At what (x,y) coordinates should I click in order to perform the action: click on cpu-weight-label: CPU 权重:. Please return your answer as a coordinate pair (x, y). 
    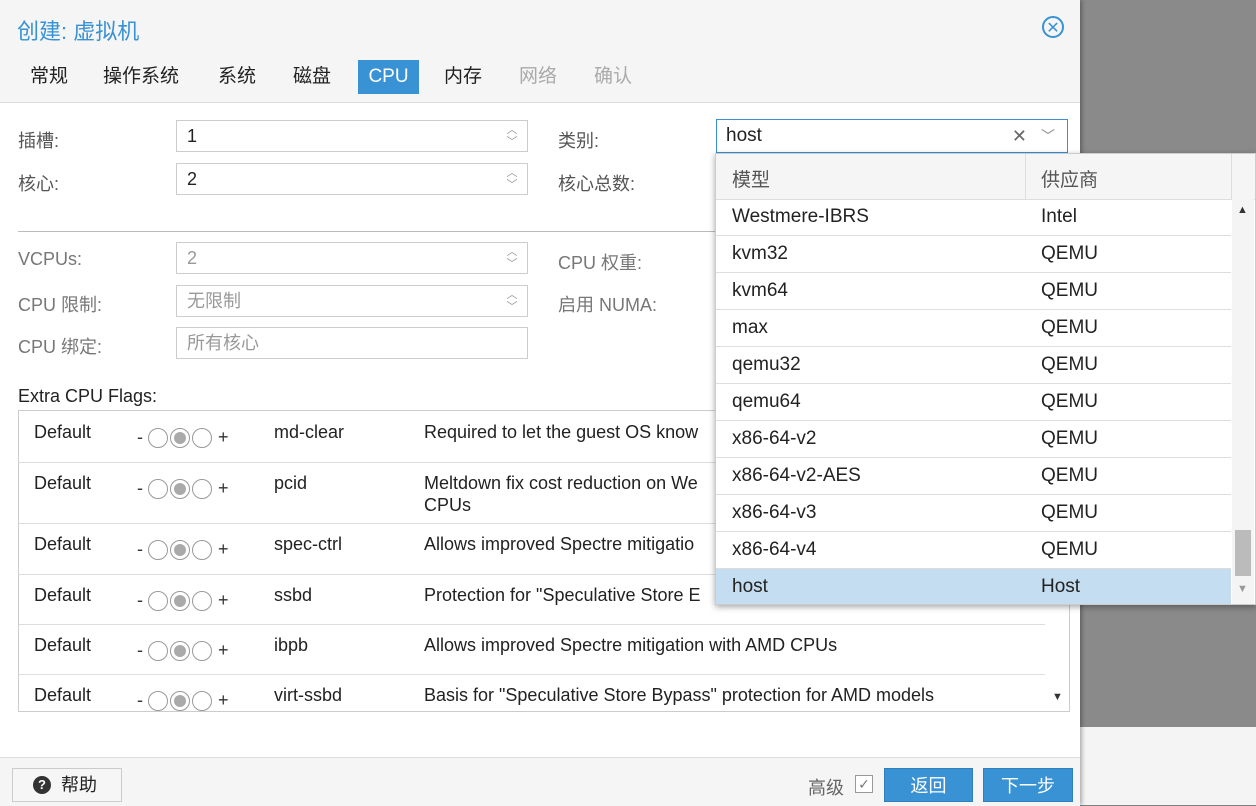
    Looking at the image, I should click on (600, 263).